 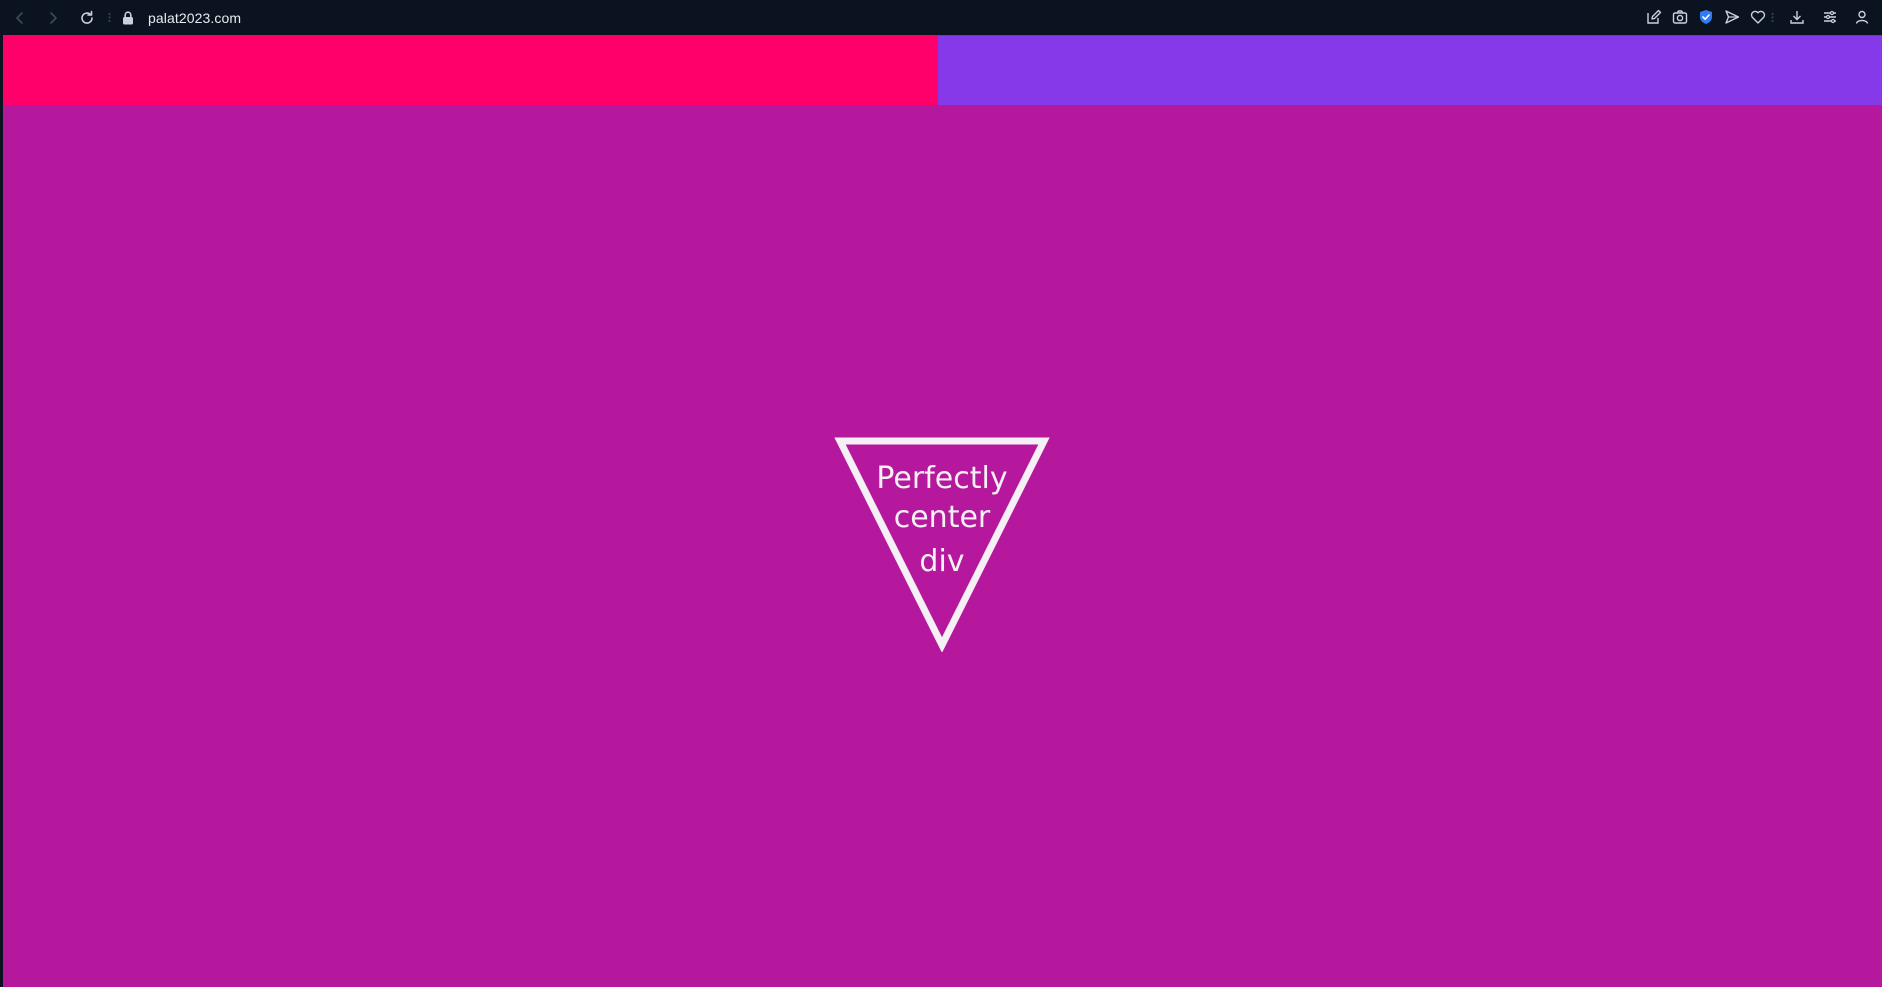 What do you see at coordinates (470, 70) in the screenshot?
I see `header-band-pink` at bounding box center [470, 70].